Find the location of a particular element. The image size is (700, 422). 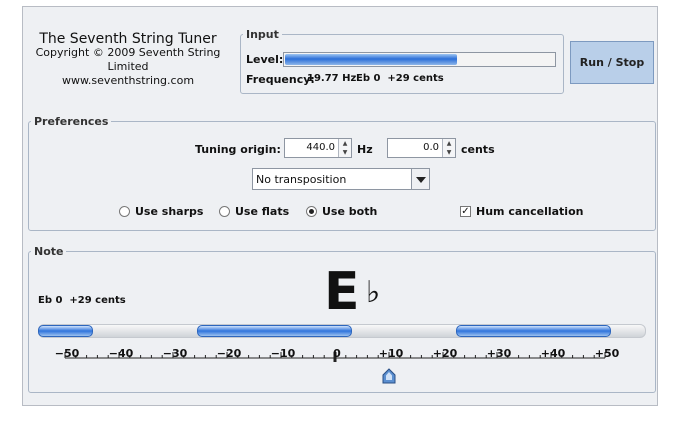

hum-cancellation-checkbox: ✓ is located at coordinates (465, 211).